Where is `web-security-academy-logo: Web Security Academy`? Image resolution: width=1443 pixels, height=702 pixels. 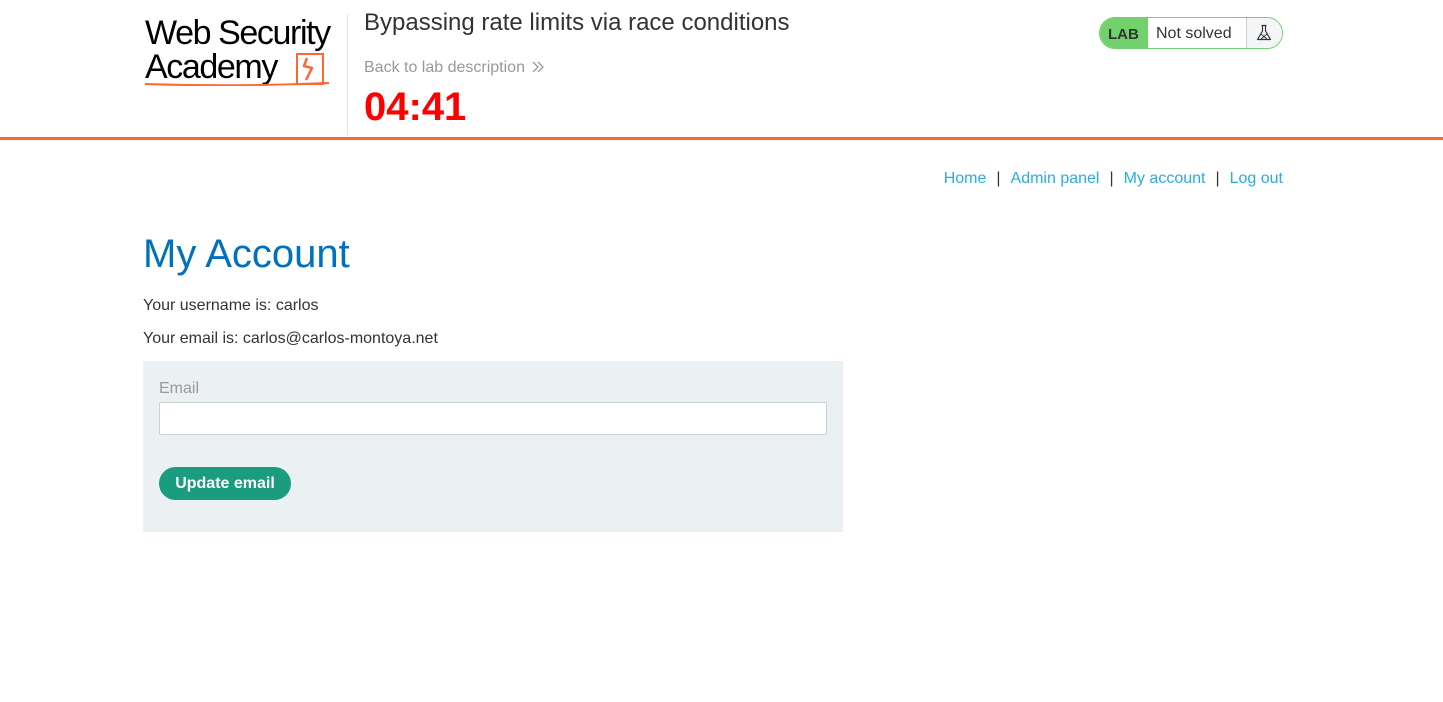
web-security-academy-logo: Web Security Academy is located at coordinates (245, 52).